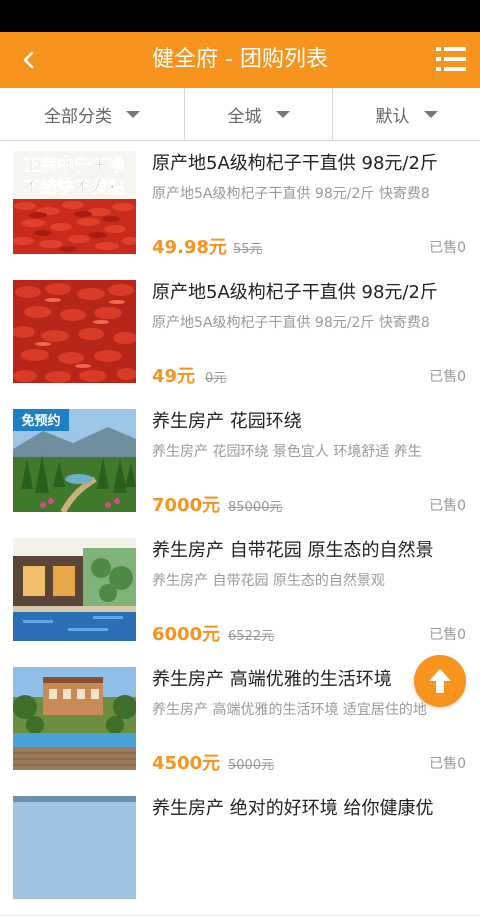 Image resolution: width=480 pixels, height=916 pixels. Describe the element at coordinates (227, 421) in the screenshot. I see `item-title: 养生房产 花园环绕` at that location.